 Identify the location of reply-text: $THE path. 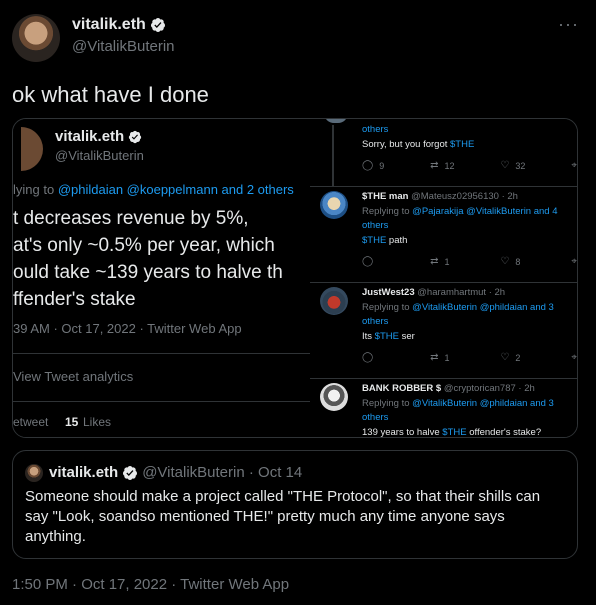
(384, 240).